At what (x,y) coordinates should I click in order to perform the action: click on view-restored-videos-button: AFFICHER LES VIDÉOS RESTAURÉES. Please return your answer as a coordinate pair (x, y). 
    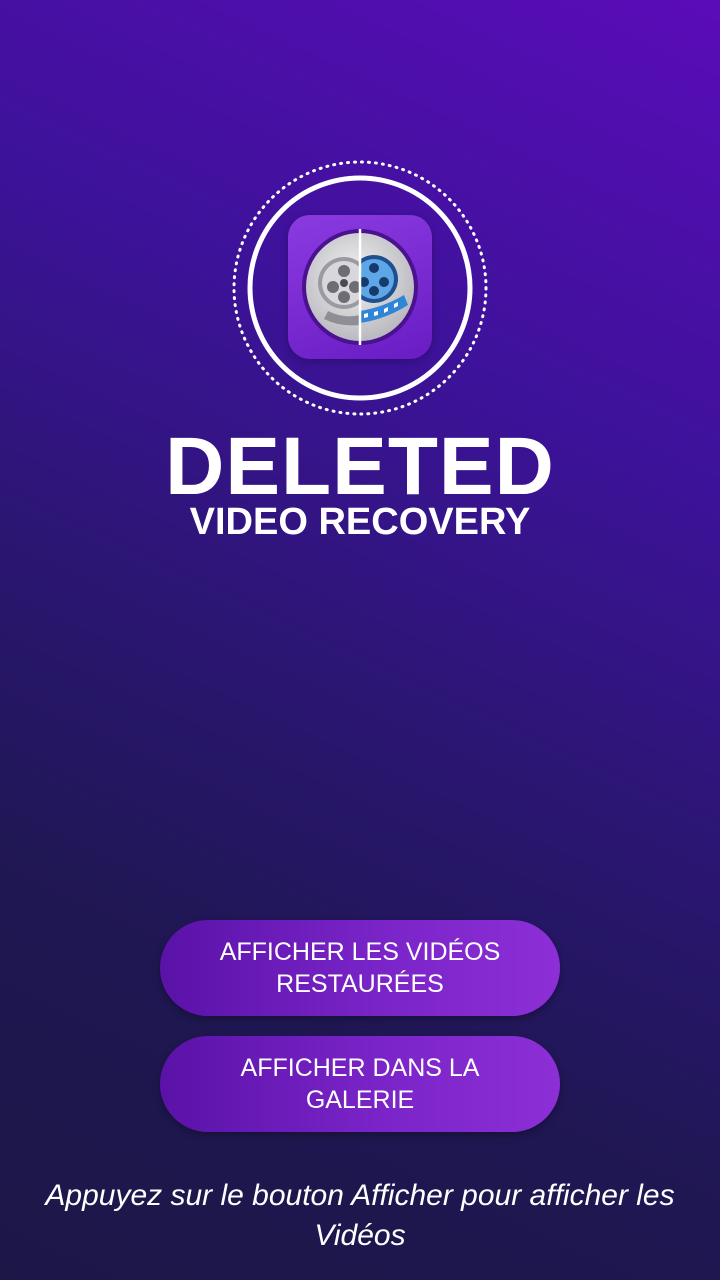
    Looking at the image, I should click on (360, 968).